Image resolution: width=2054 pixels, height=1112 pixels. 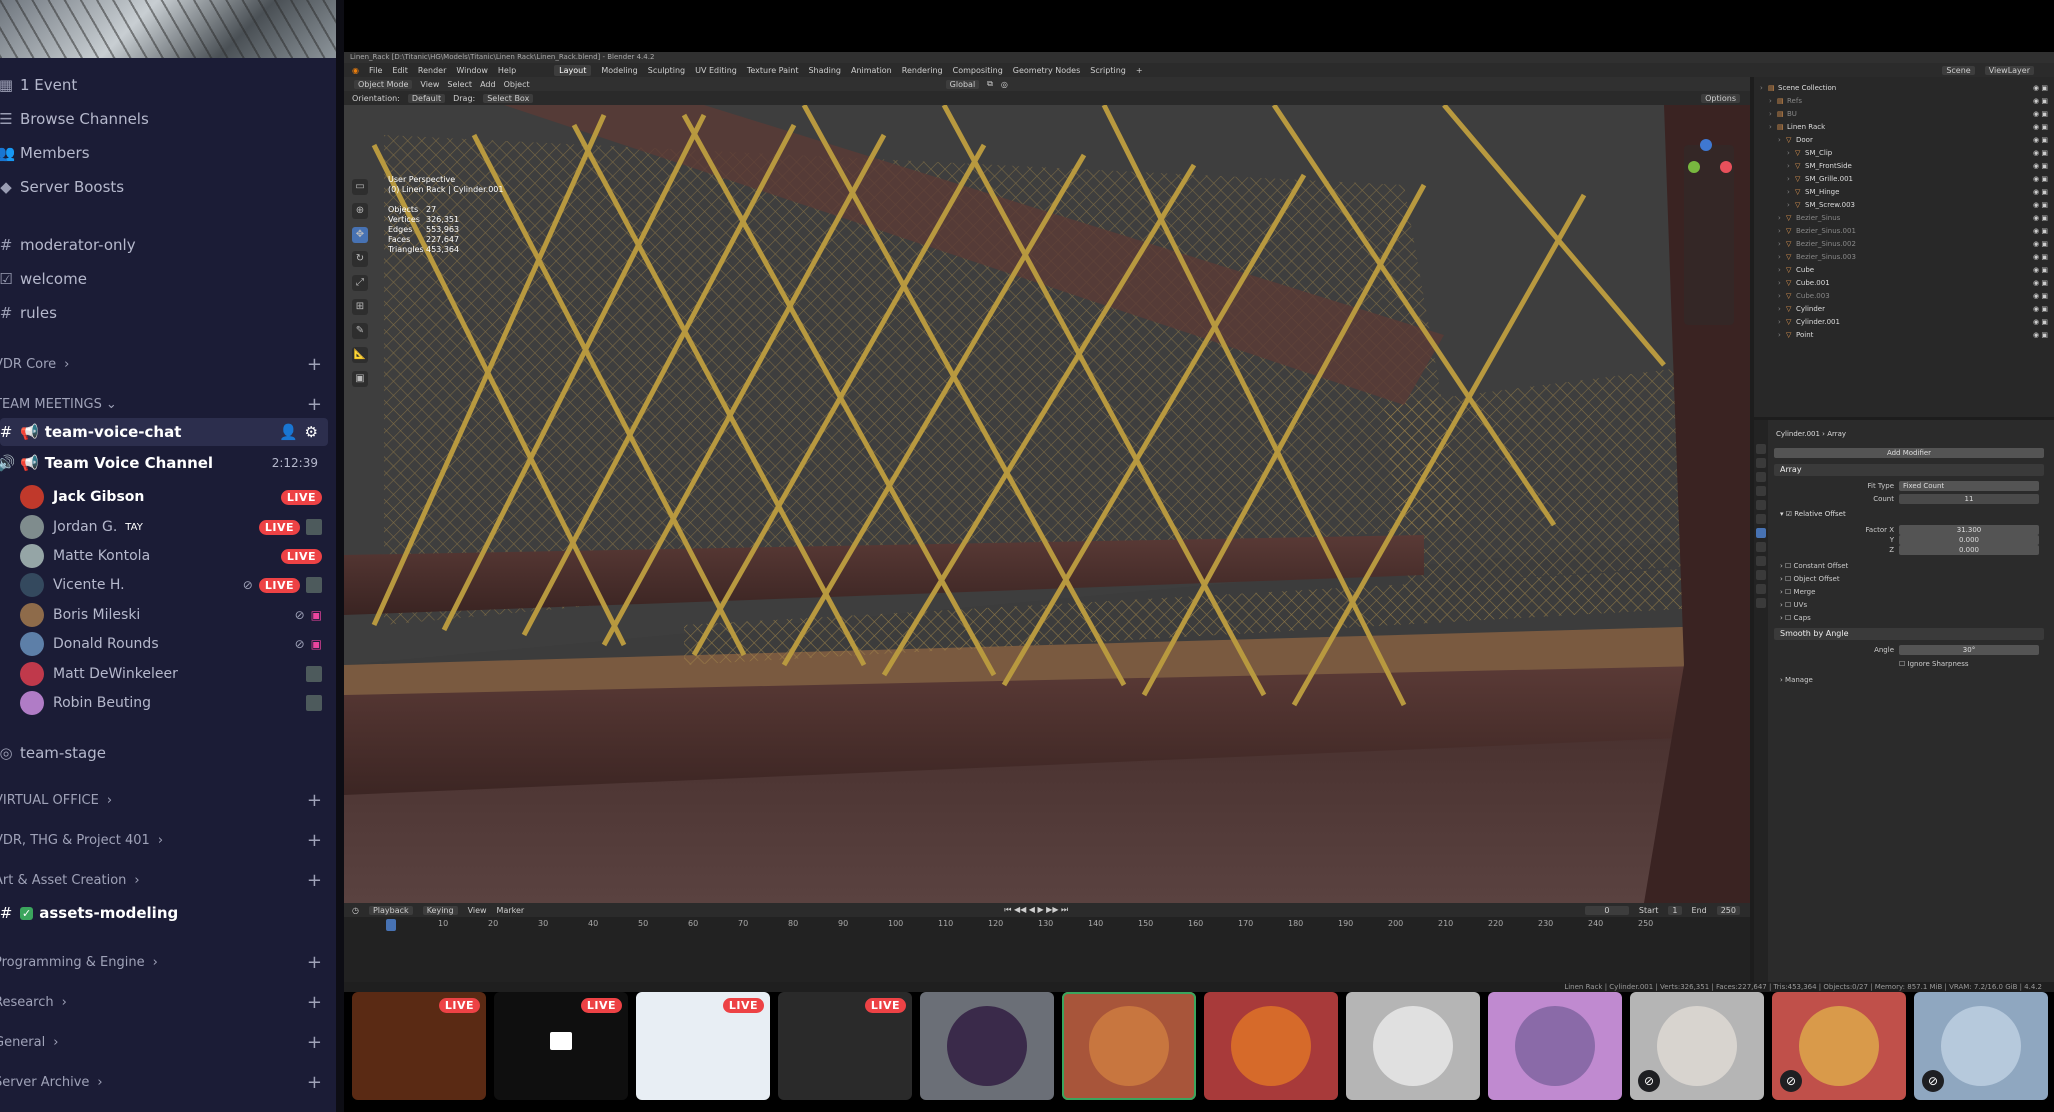 What do you see at coordinates (288, 432) in the screenshot?
I see `add-member-icon: 👤` at bounding box center [288, 432].